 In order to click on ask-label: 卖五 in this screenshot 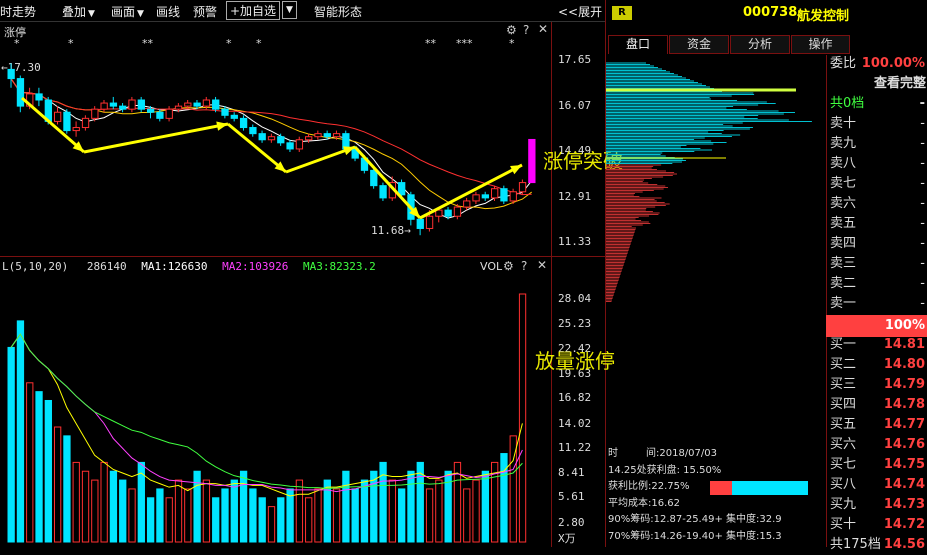, I will do `click(843, 223)`.